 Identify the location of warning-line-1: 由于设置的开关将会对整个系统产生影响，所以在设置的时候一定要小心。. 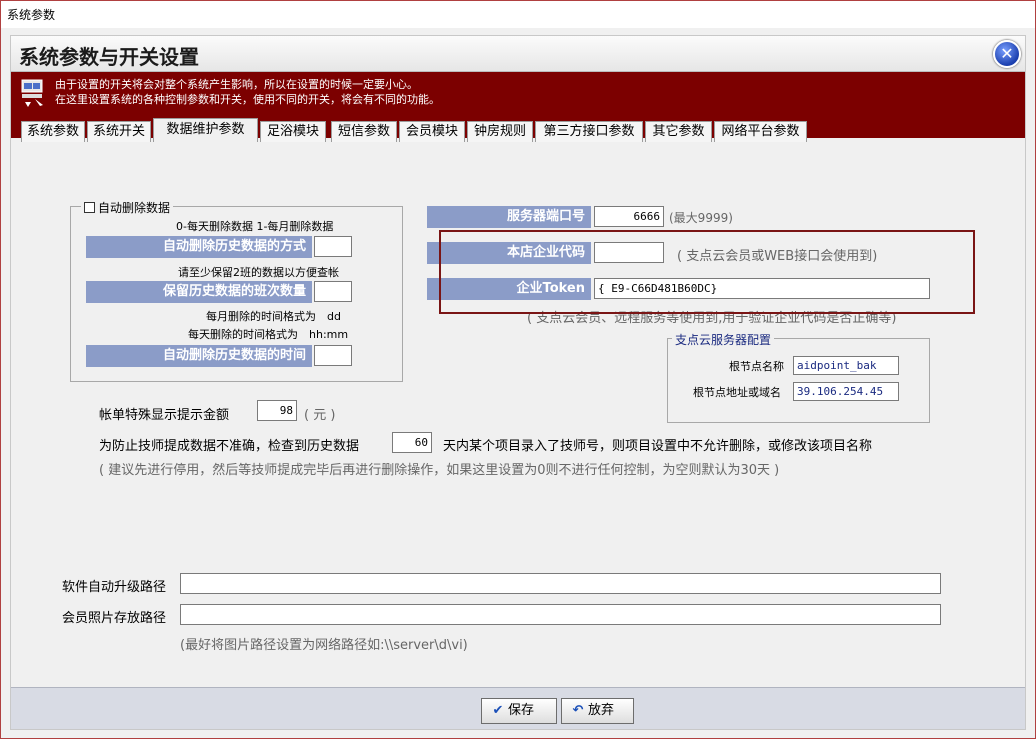
(236, 84).